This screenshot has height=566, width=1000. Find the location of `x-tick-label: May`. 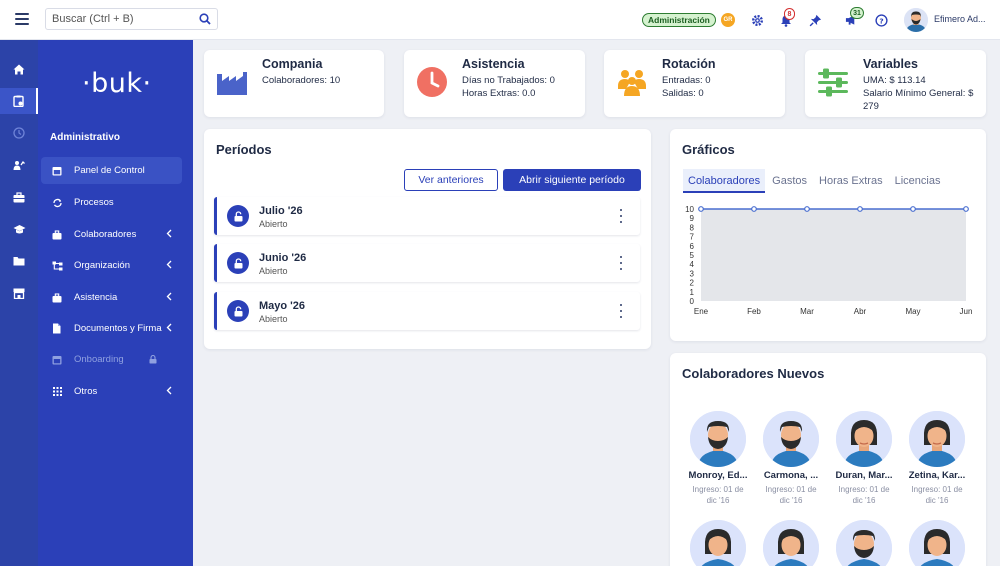

x-tick-label: May is located at coordinates (912, 311).